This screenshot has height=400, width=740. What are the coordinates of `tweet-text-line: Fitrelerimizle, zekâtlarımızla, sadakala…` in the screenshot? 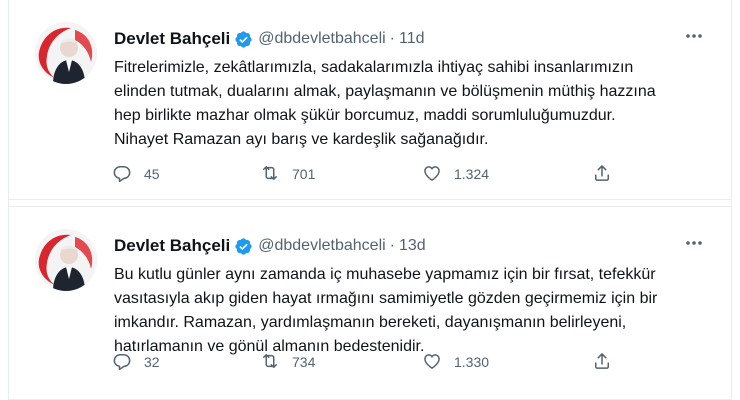 It's located at (374, 67).